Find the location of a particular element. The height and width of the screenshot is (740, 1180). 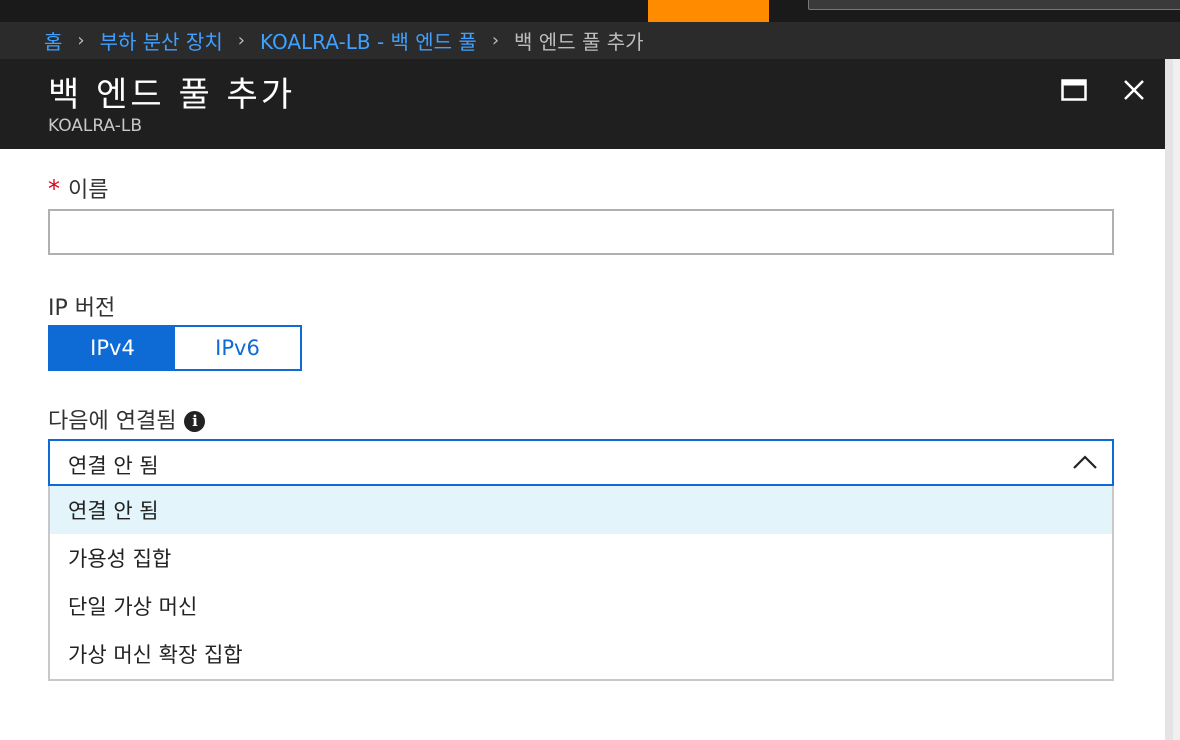

maximize-button is located at coordinates (1074, 90).